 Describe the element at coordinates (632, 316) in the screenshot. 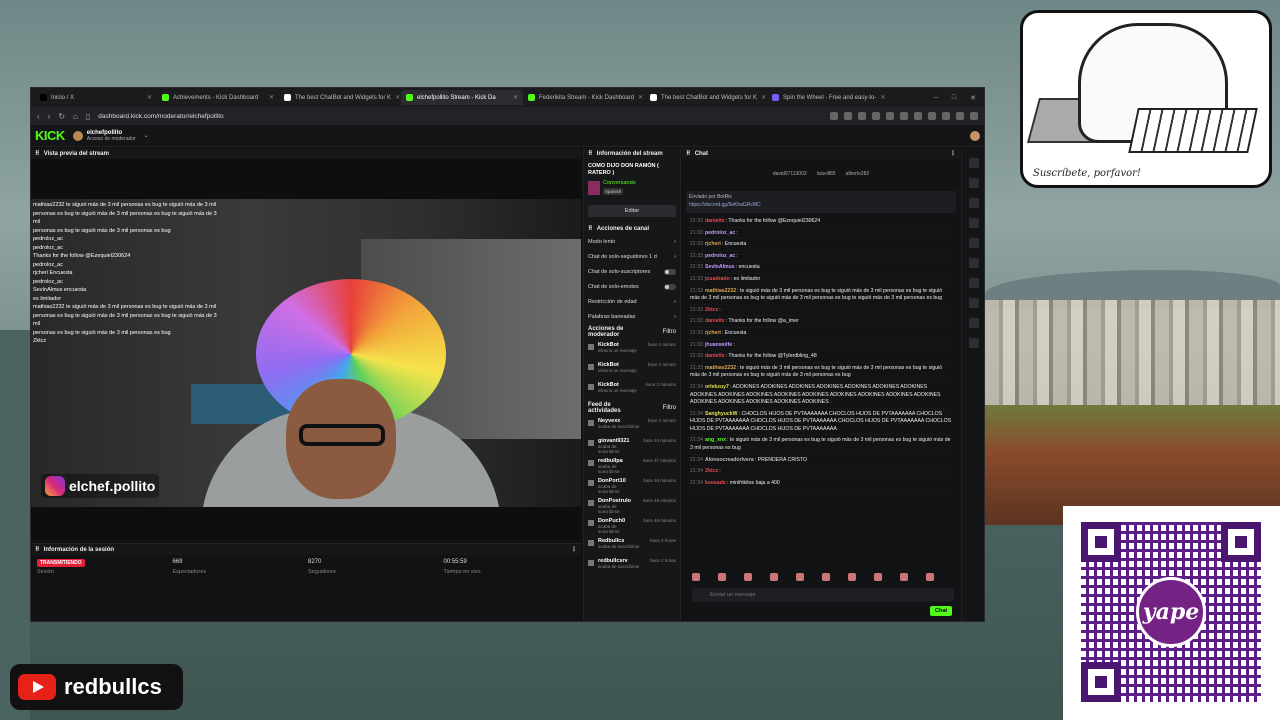

I see `channel-action-item: Palabras baneadas ›` at that location.